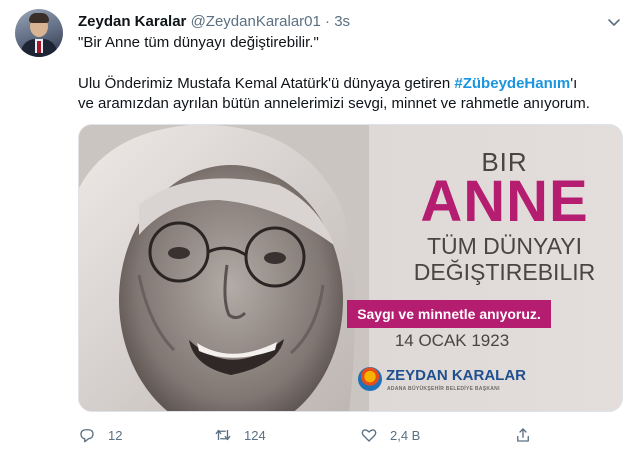  What do you see at coordinates (39, 33) in the screenshot?
I see `avatar` at bounding box center [39, 33].